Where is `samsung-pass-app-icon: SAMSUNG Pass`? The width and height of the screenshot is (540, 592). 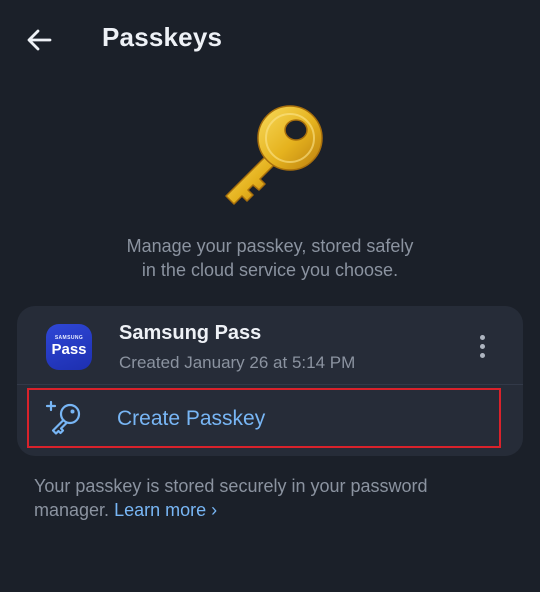
samsung-pass-app-icon: SAMSUNG Pass is located at coordinates (69, 347).